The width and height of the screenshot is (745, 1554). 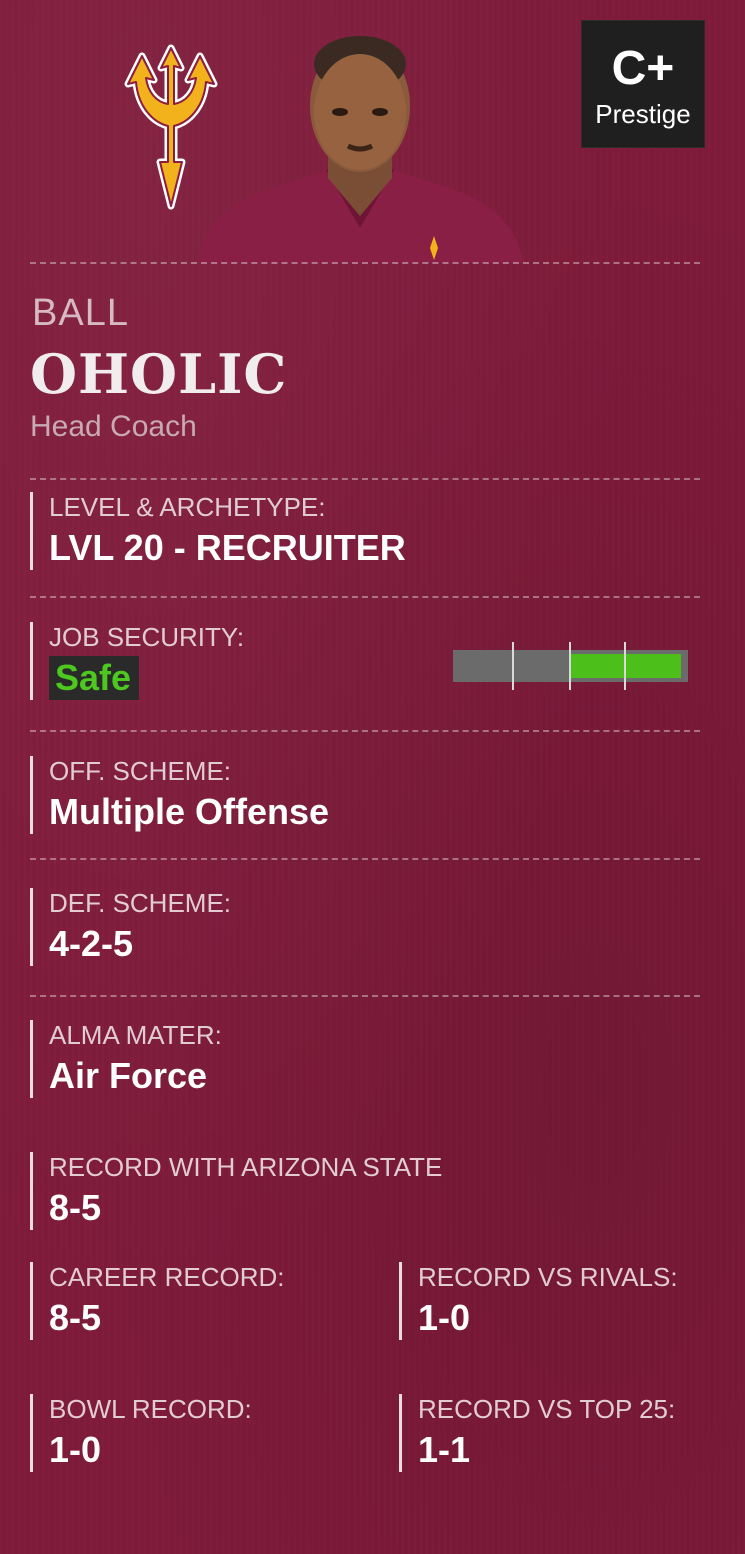 I want to click on level-archetype-label: LEVEL & ARCHETYPE:, so click(x=187, y=507).